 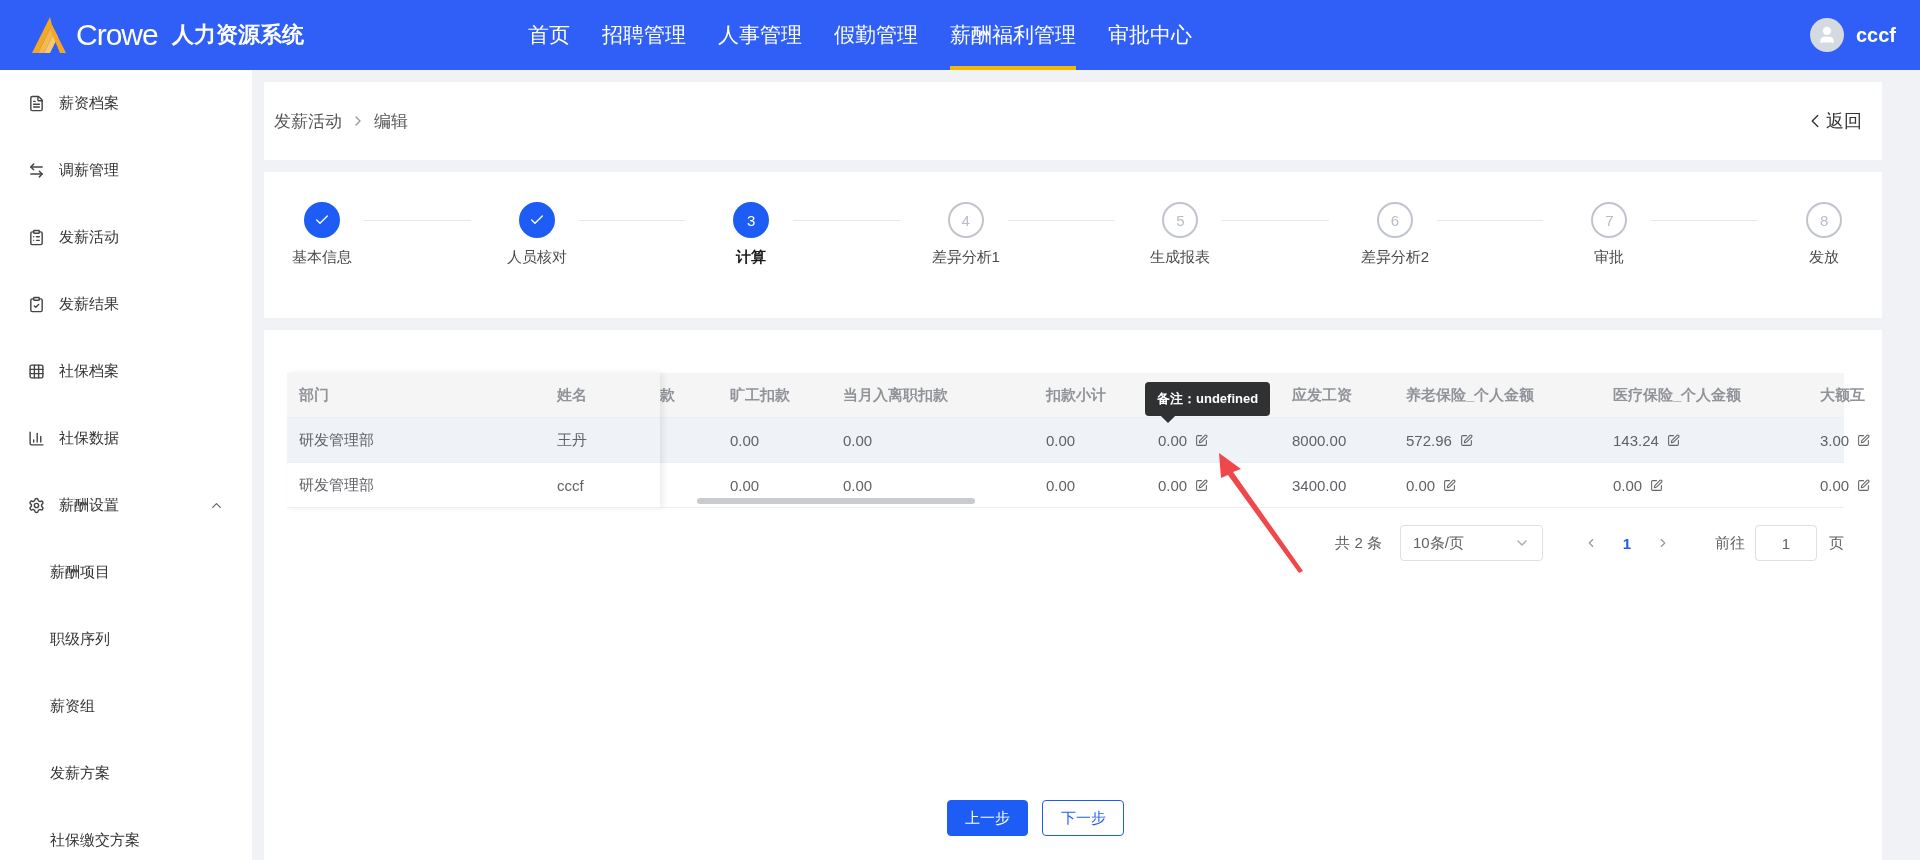 I want to click on sidebar-item: 发薪结果, so click(x=126, y=304).